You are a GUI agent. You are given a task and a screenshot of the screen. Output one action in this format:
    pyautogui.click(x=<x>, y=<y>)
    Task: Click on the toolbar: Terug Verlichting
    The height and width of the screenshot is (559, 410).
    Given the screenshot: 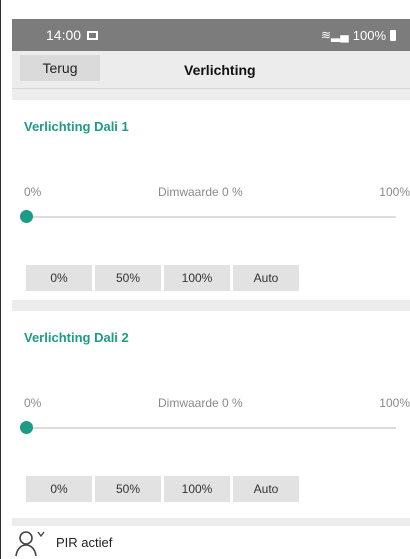 What is the action you would take?
    pyautogui.click(x=211, y=70)
    